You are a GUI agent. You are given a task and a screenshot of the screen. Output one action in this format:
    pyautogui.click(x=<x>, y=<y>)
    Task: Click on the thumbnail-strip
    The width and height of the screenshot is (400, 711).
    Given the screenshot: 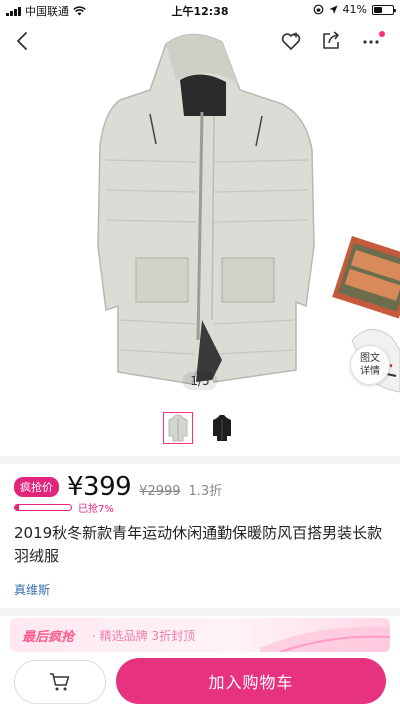 What is the action you would take?
    pyautogui.click(x=200, y=428)
    